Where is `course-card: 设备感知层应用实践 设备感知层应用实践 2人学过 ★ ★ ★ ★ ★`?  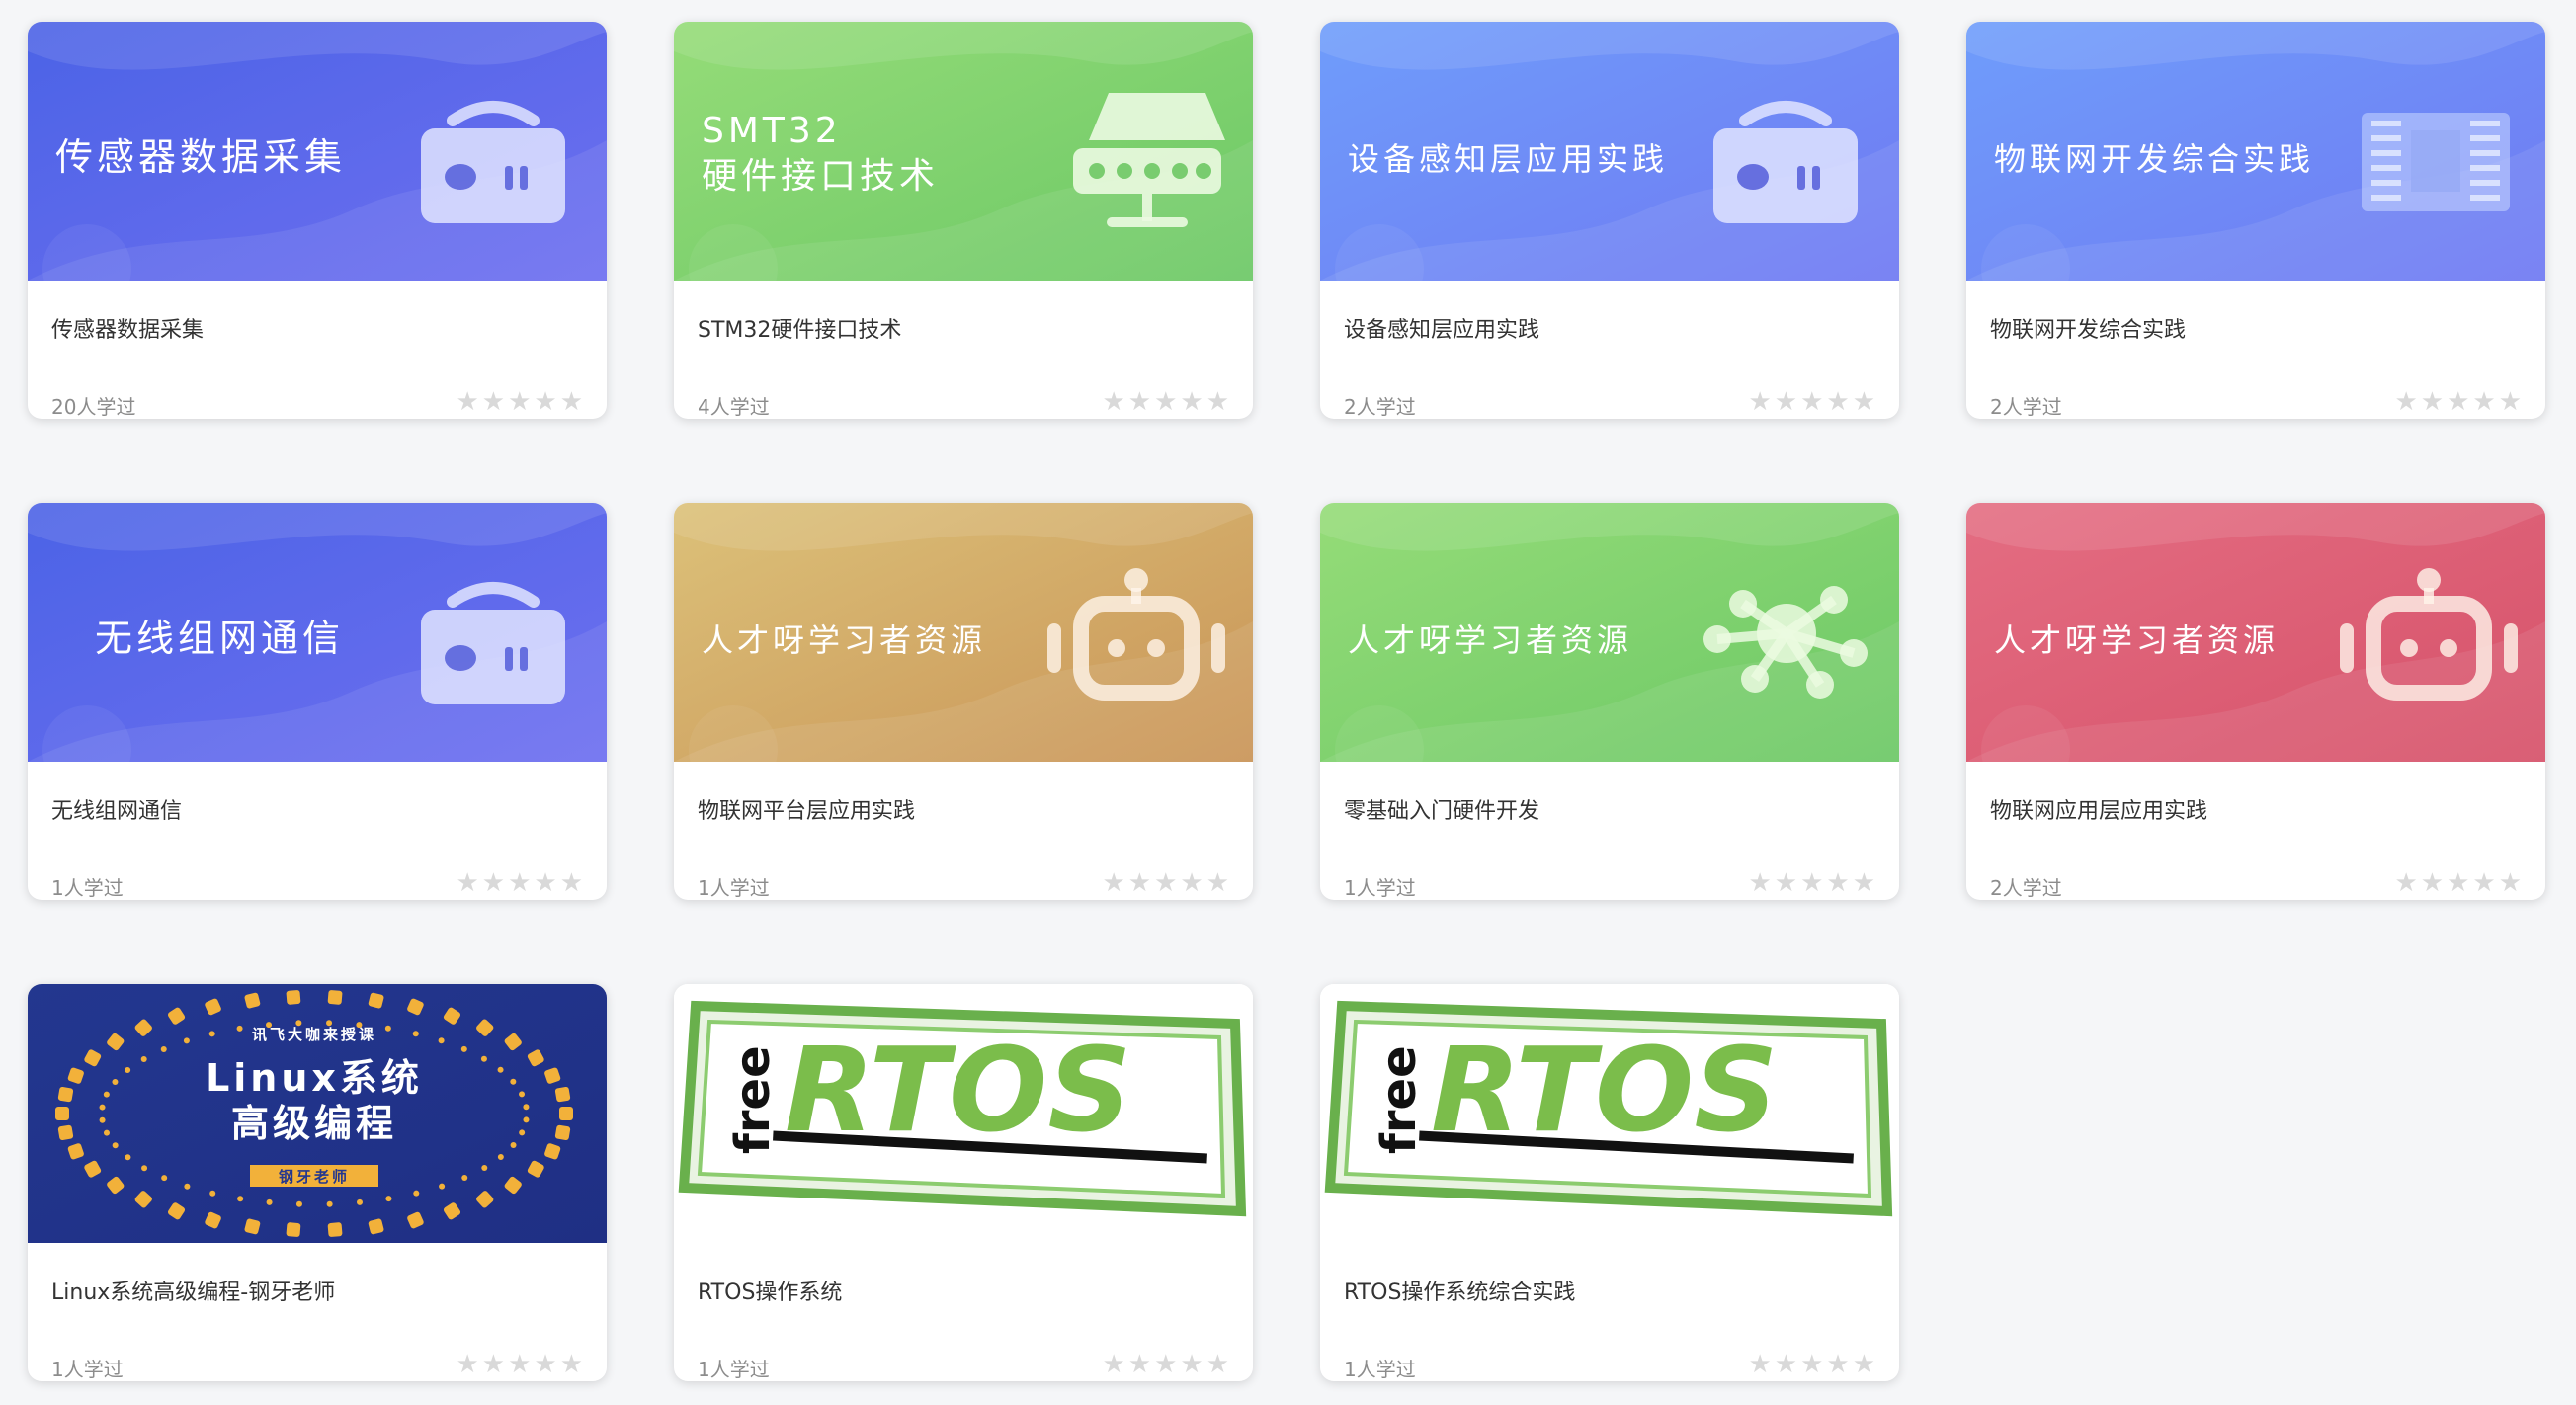
course-card: 设备感知层应用实践 设备感知层应用实践 2人学过 ★ ★ ★ ★ ★ is located at coordinates (1609, 220).